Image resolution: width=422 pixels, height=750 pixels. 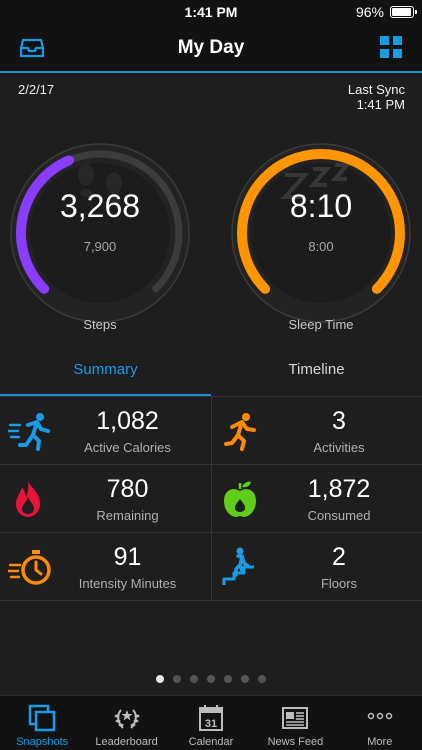 What do you see at coordinates (295, 720) in the screenshot?
I see `newspaper-icon` at bounding box center [295, 720].